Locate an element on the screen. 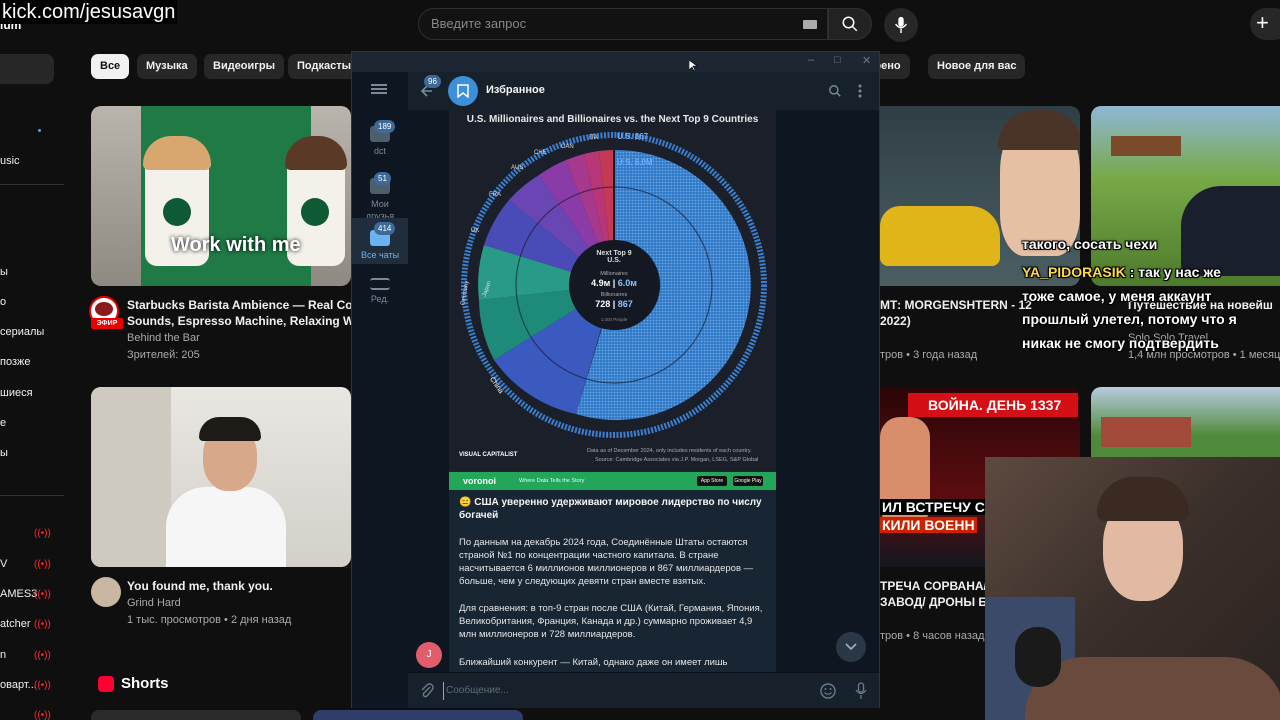 The image size is (1280, 720). avatar-image is located at coordinates (104, 309).